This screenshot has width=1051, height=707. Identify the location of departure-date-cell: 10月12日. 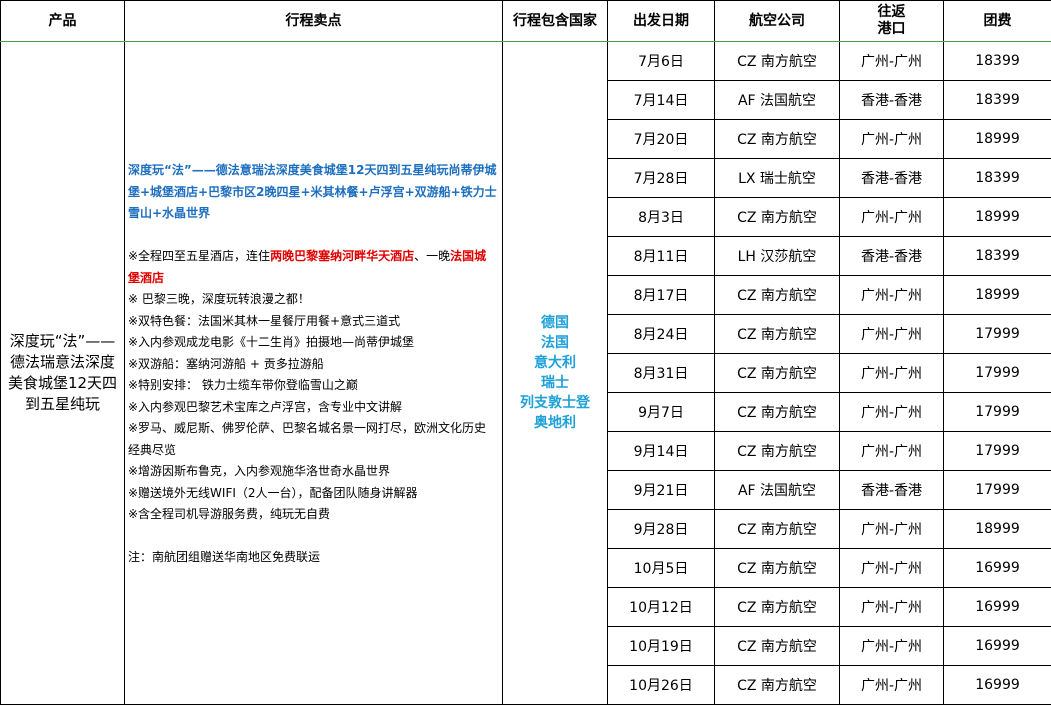
(661, 607).